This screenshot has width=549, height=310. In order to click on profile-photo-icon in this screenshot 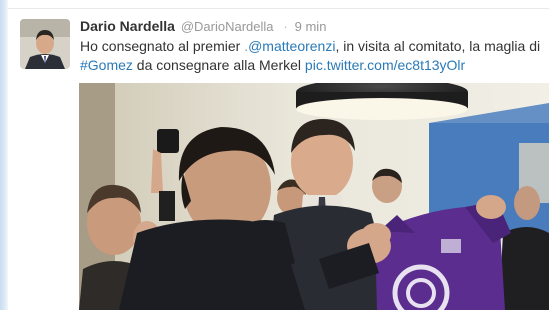, I will do `click(45, 44)`.